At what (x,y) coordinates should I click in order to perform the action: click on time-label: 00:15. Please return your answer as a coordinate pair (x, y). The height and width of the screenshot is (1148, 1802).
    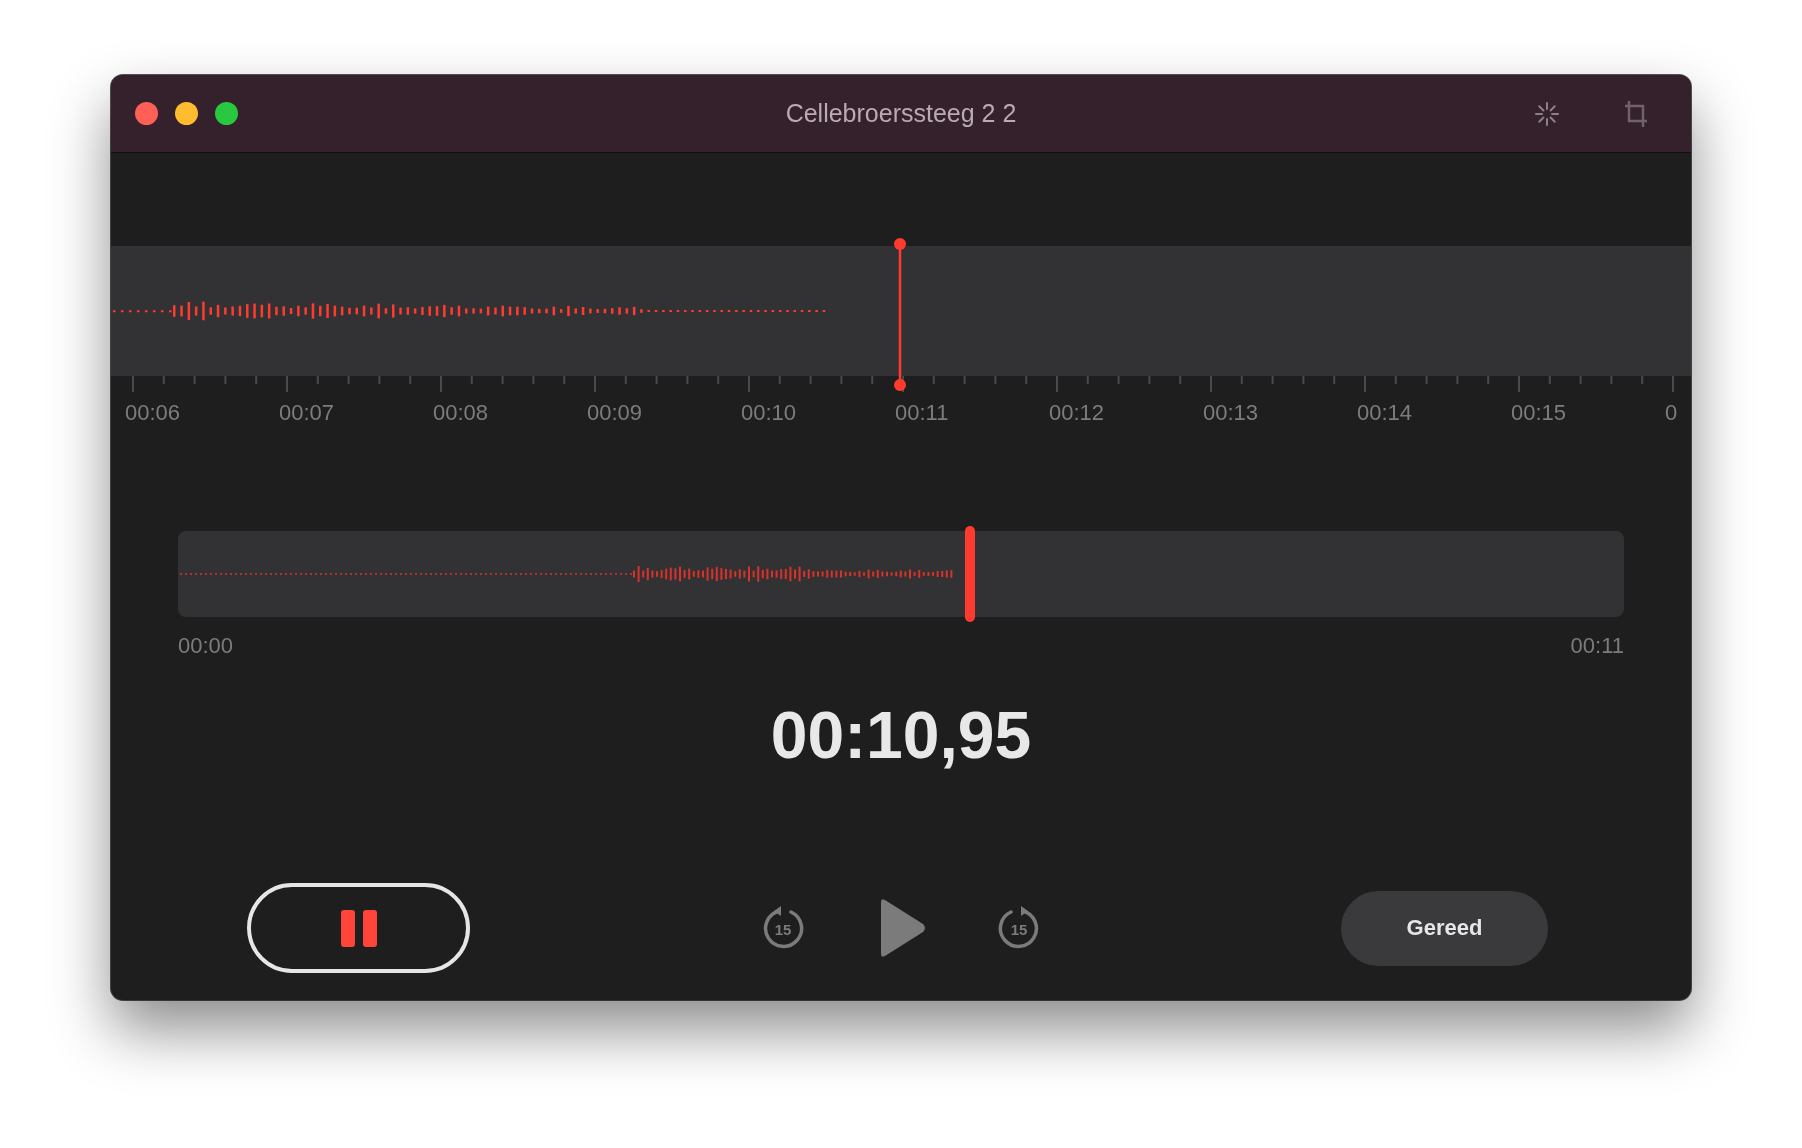
    Looking at the image, I should click on (1539, 413).